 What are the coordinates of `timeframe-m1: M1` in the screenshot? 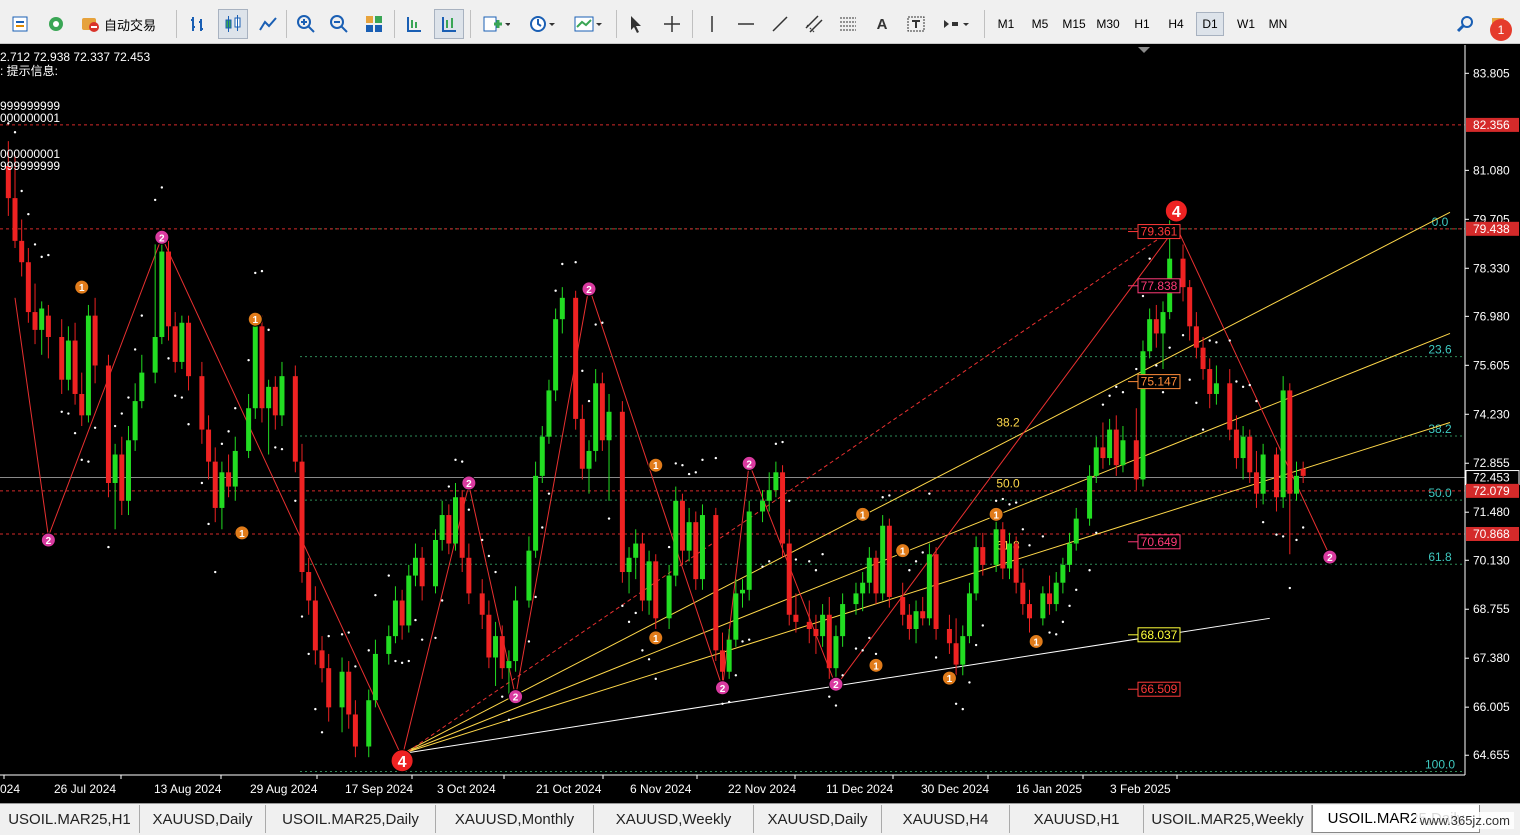 It's located at (1006, 24).